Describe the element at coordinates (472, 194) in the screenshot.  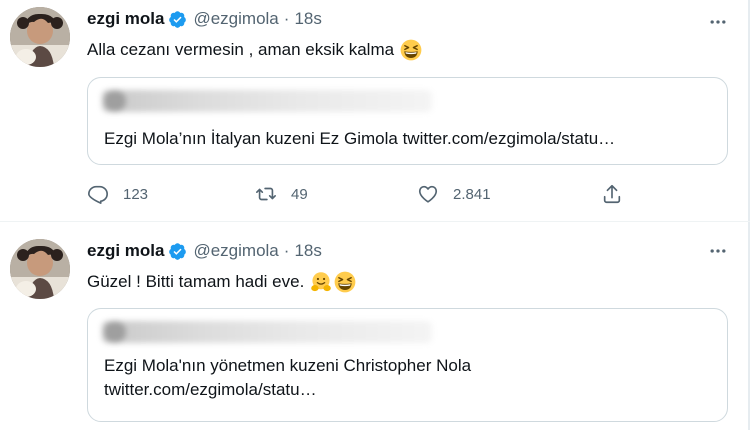
I see `like-count: 2.841` at that location.